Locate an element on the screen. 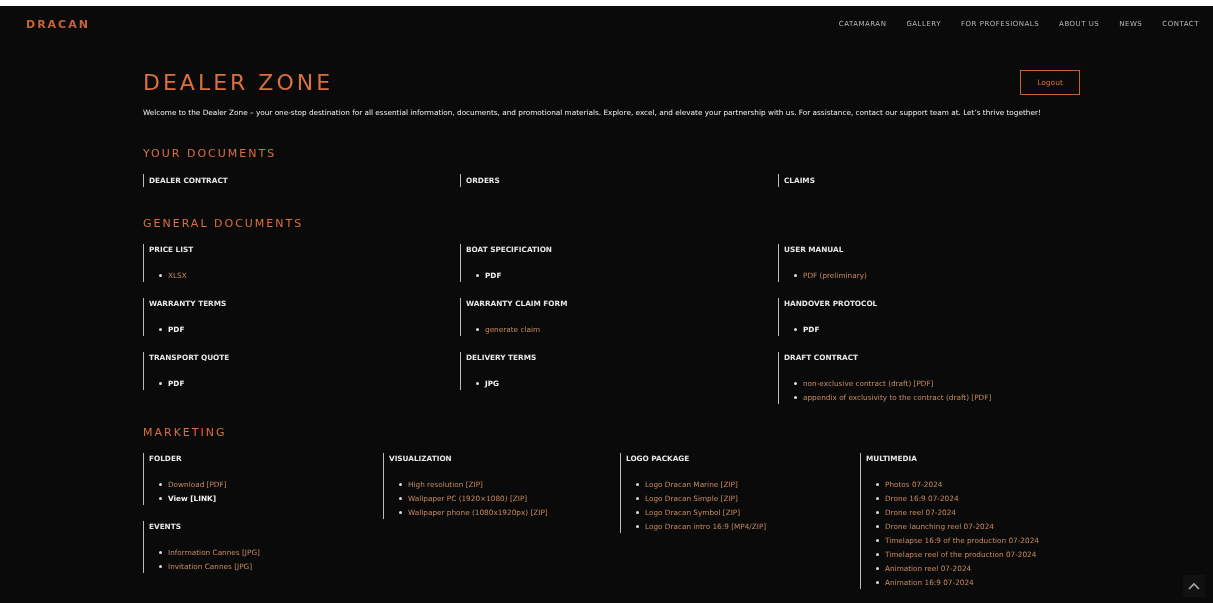 The height and width of the screenshot is (603, 1213). scroll-top-button is located at coordinates (1194, 586).